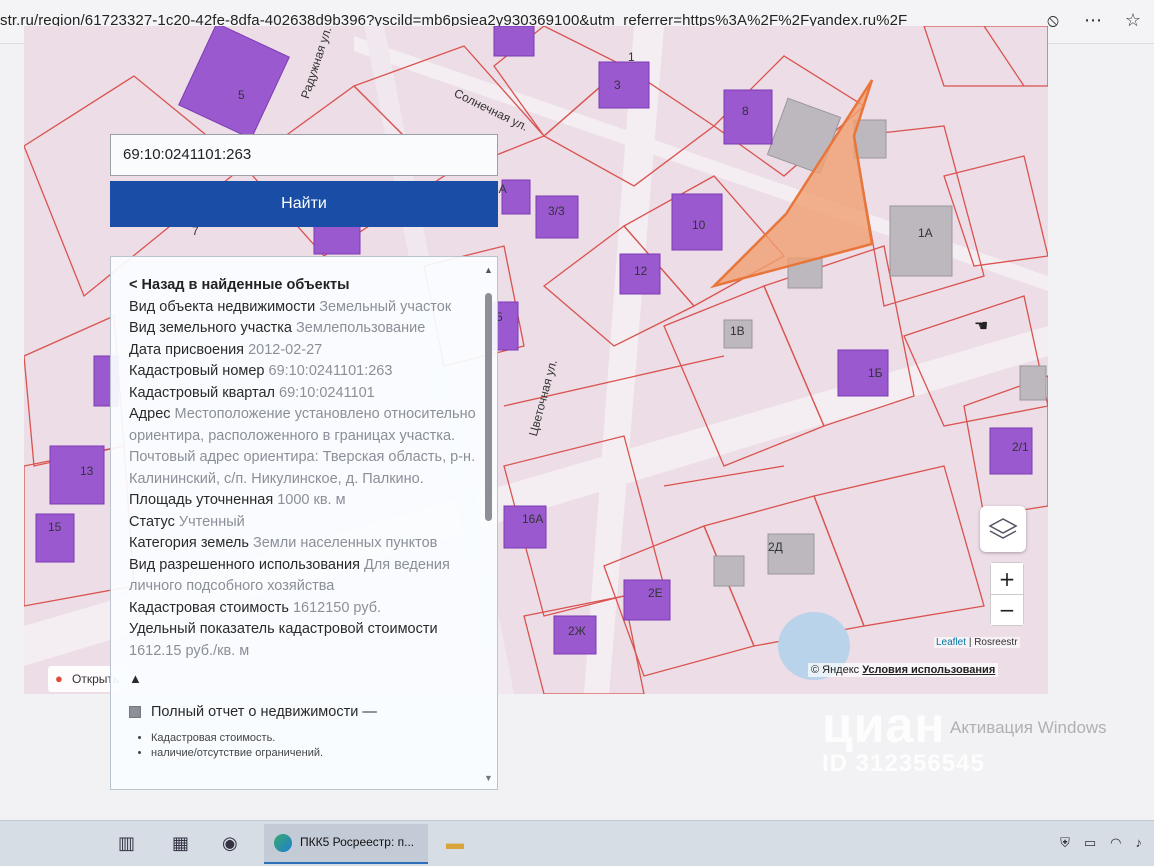 The width and height of the screenshot is (1154, 866). What do you see at coordinates (345, 543) in the screenshot?
I see `field-value: Земли населенных пунктов` at bounding box center [345, 543].